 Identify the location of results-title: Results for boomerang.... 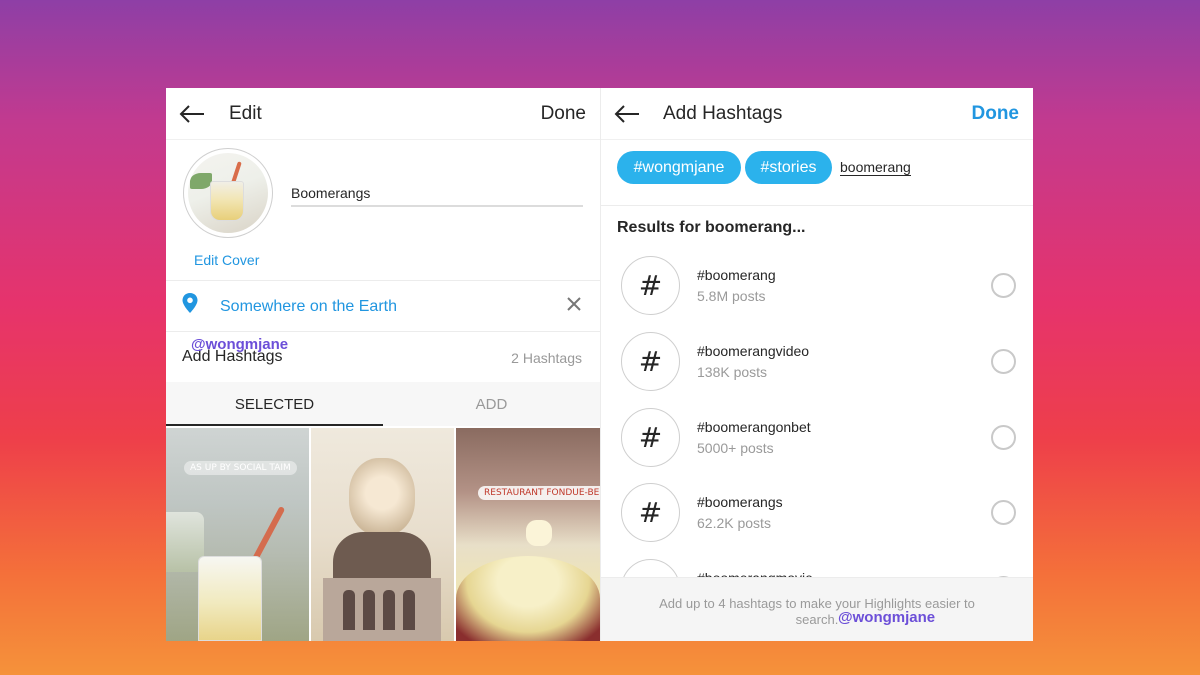
(711, 227).